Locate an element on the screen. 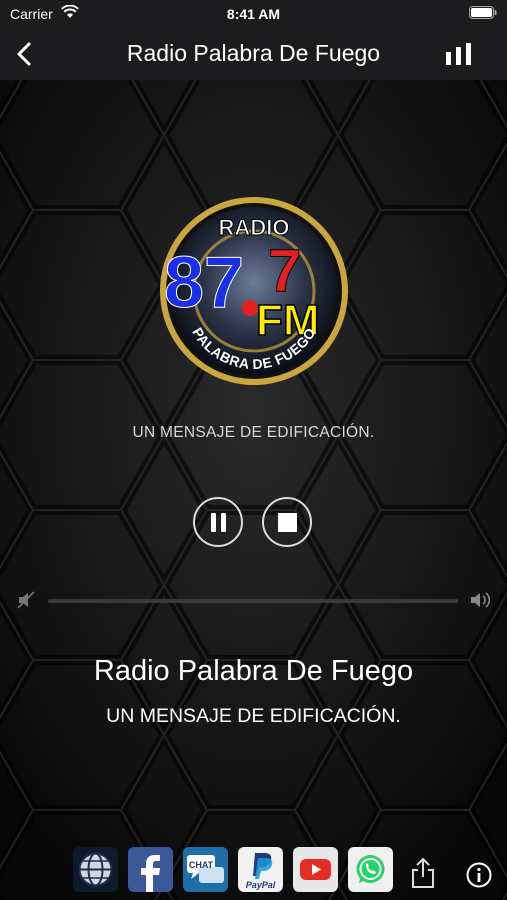 This screenshot has width=507, height=900. stop-icon is located at coordinates (287, 522).